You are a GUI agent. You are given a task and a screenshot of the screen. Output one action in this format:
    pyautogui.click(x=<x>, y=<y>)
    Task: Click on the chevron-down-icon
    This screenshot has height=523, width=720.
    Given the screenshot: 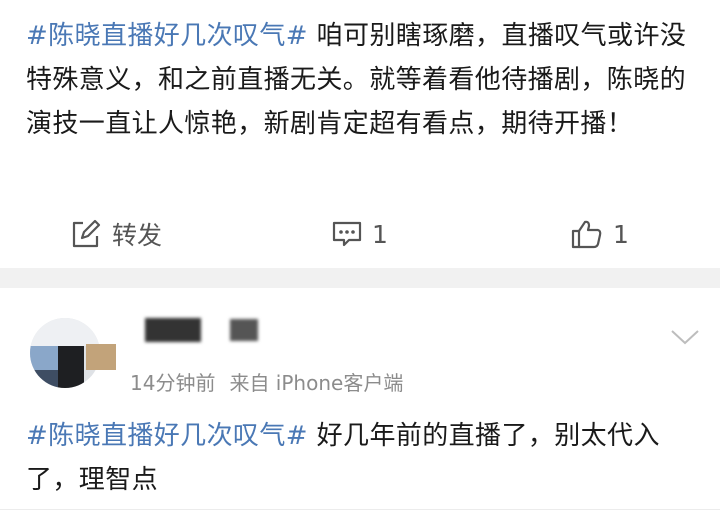 What is the action you would take?
    pyautogui.click(x=685, y=339)
    